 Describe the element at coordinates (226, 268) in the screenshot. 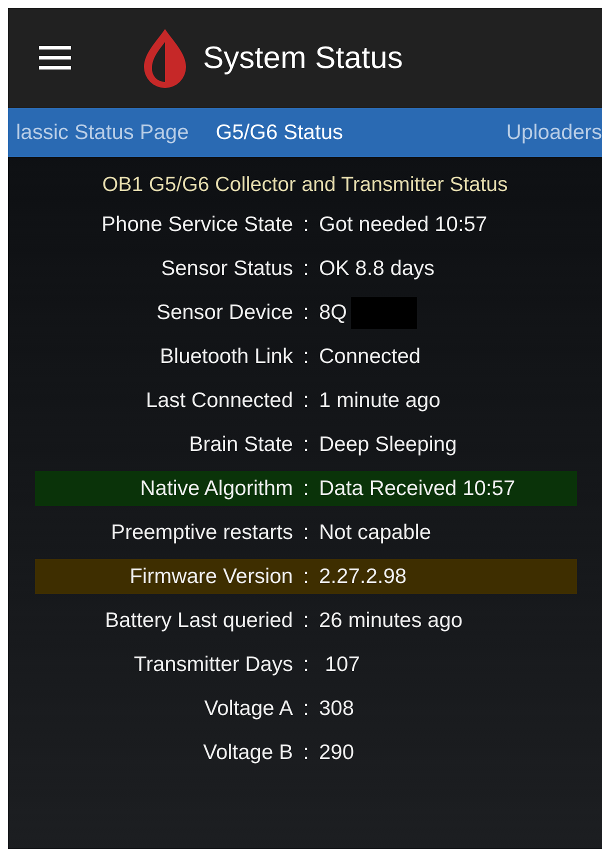

I see `row-label: Sensor Status` at that location.